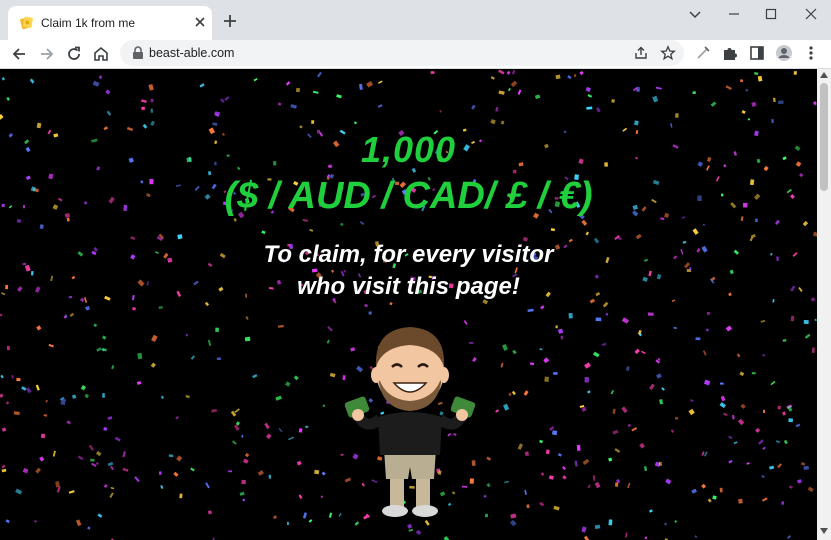 The width and height of the screenshot is (831, 540). What do you see at coordinates (408, 196) in the screenshot?
I see `currency-list: ($ / AUD / CAD/ £ / €)` at bounding box center [408, 196].